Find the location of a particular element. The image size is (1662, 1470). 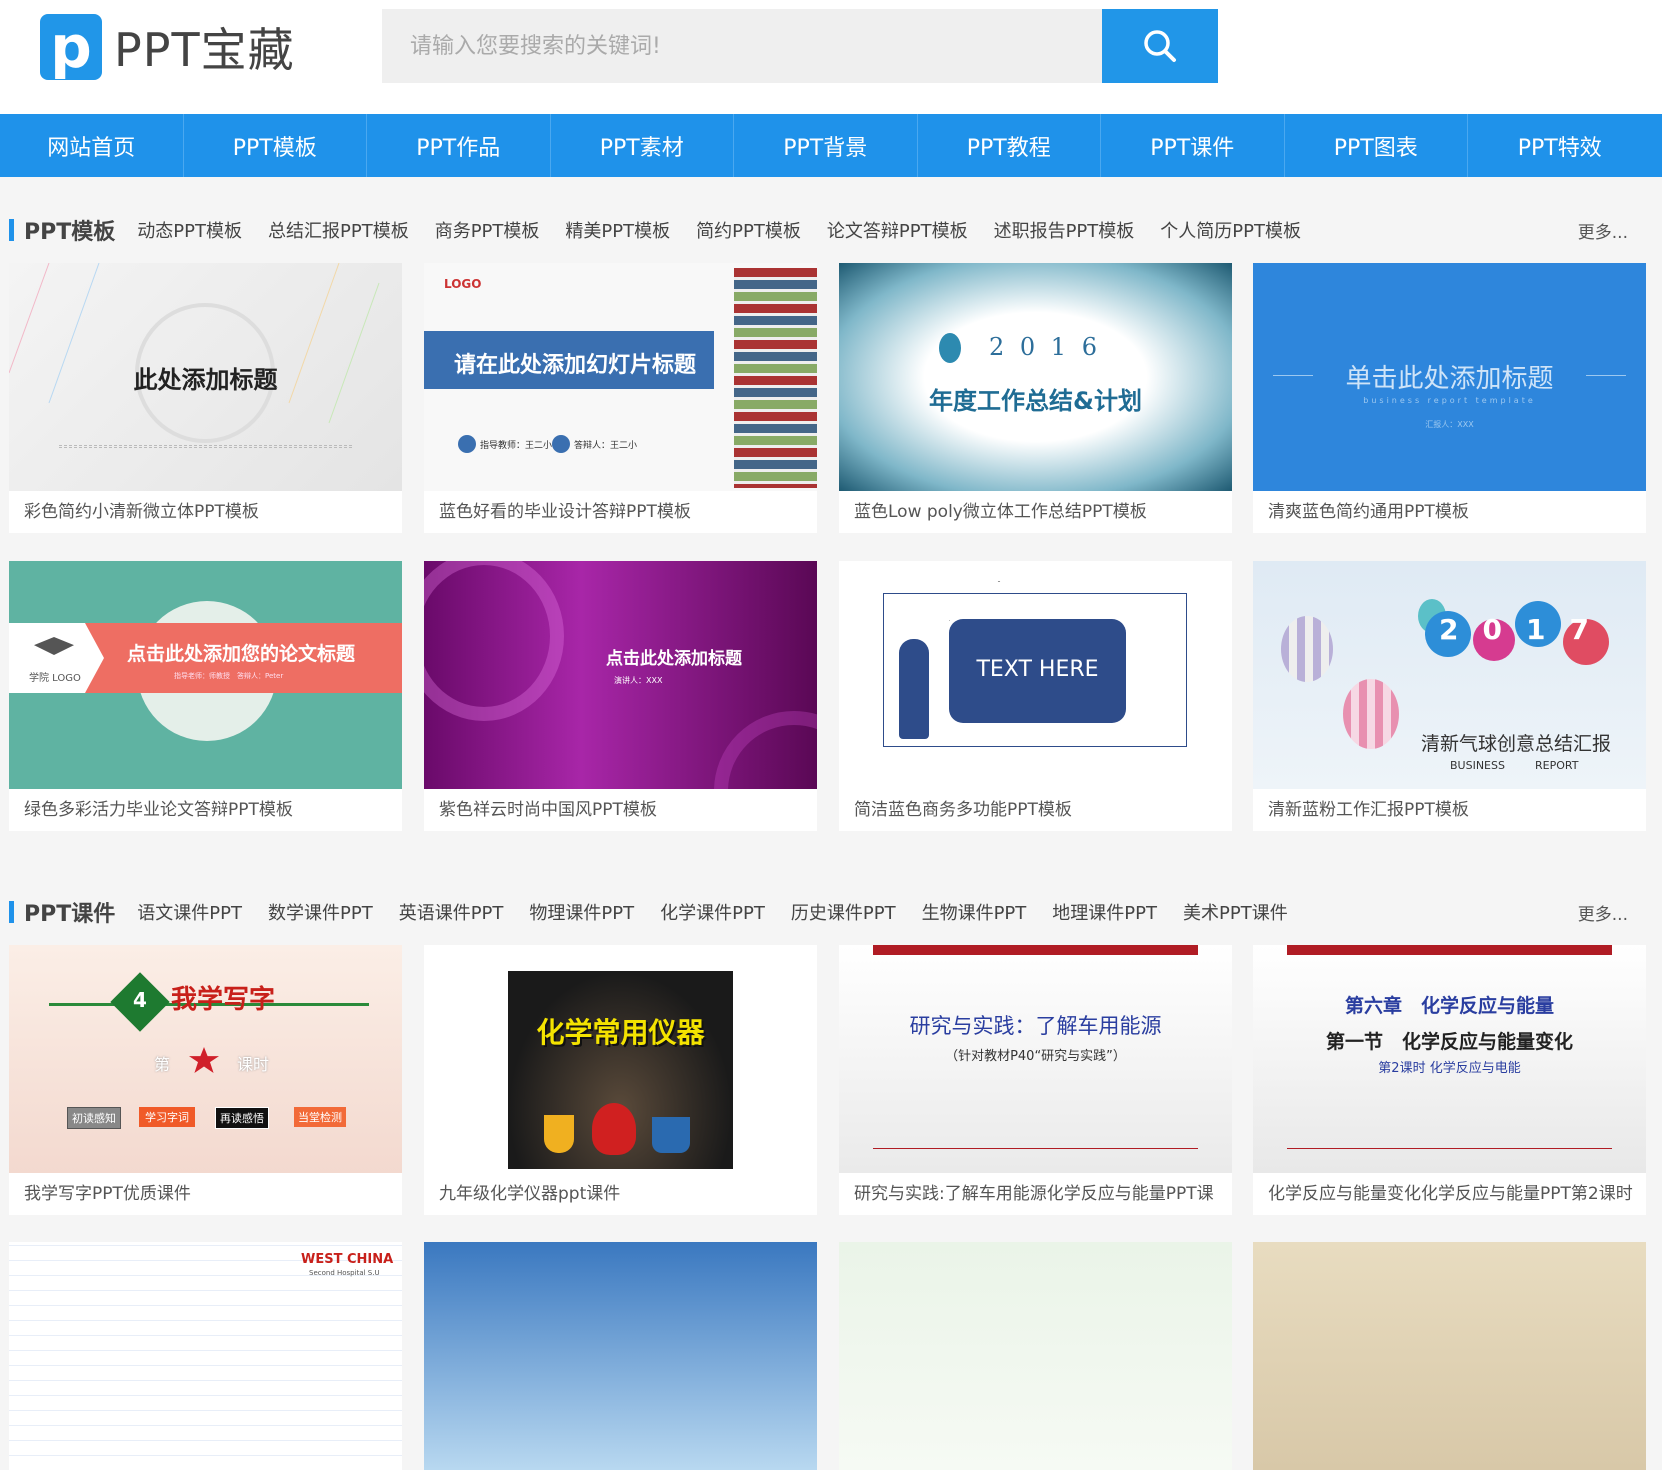

card-title: 简洁蓝色商务多功能PPT模板 is located at coordinates (1035, 810).